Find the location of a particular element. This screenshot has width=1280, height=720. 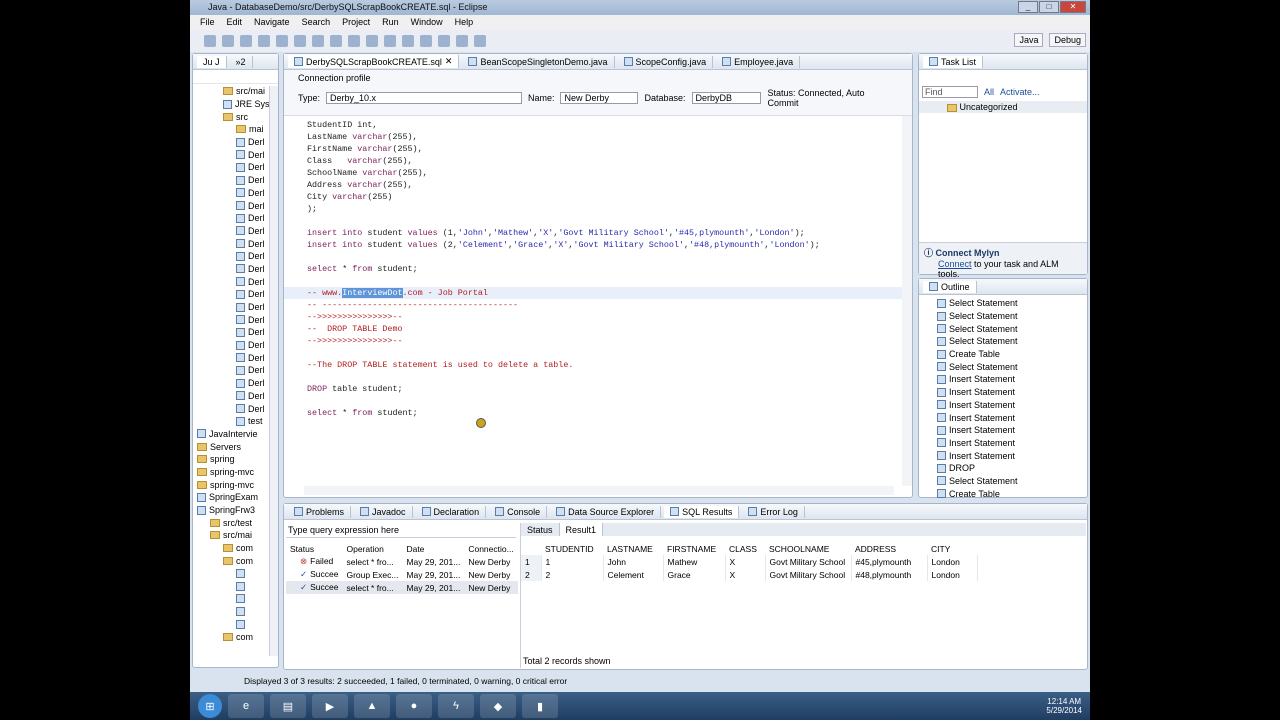

result-column-header: CLASS is located at coordinates (745, 548).